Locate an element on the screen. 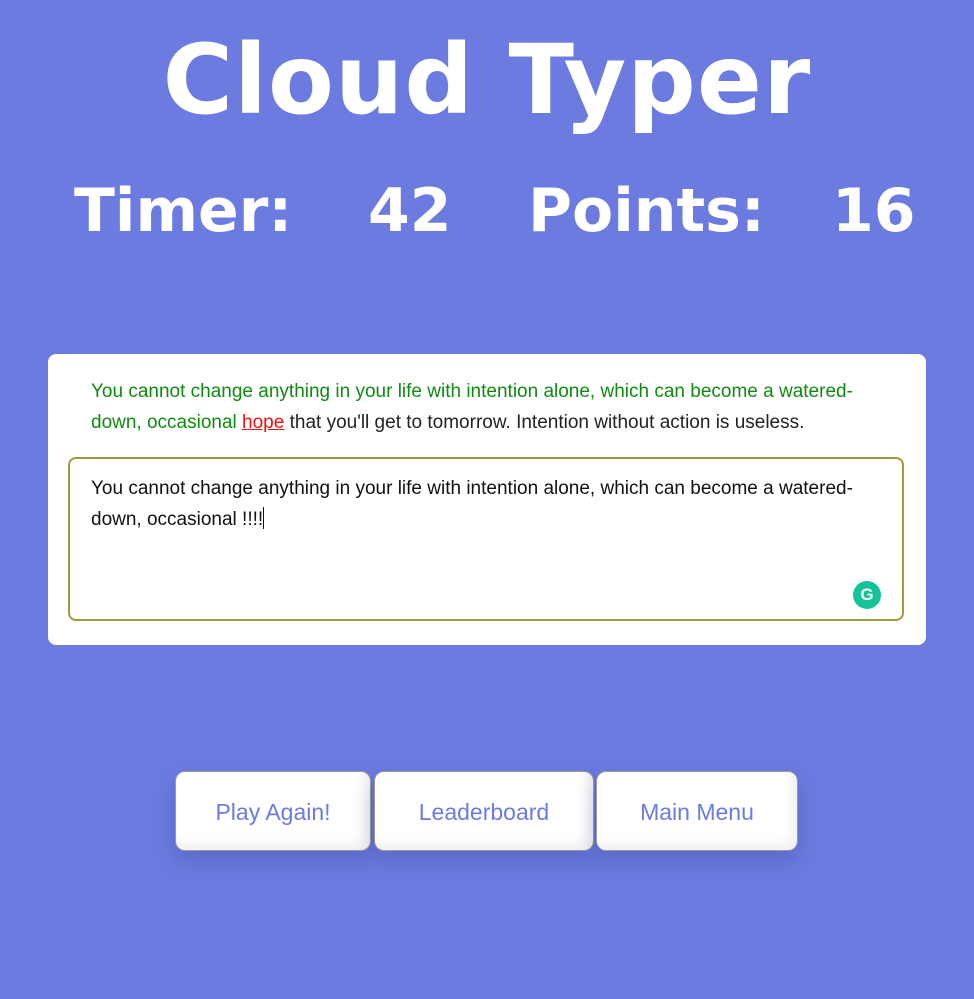  timer-value: 42 is located at coordinates (410, 211).